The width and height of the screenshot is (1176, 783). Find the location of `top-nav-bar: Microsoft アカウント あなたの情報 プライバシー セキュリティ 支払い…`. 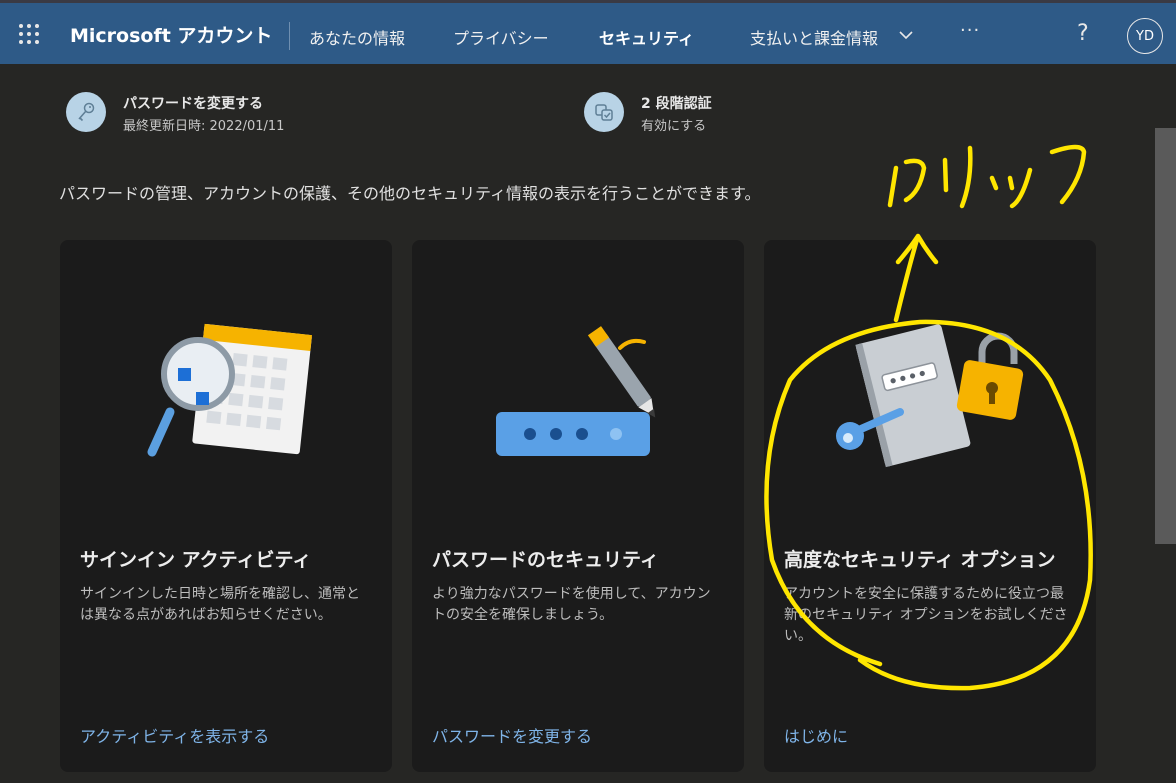

top-nav-bar: Microsoft アカウント あなたの情報 プライバシー セキュリティ 支払い… is located at coordinates (588, 32).